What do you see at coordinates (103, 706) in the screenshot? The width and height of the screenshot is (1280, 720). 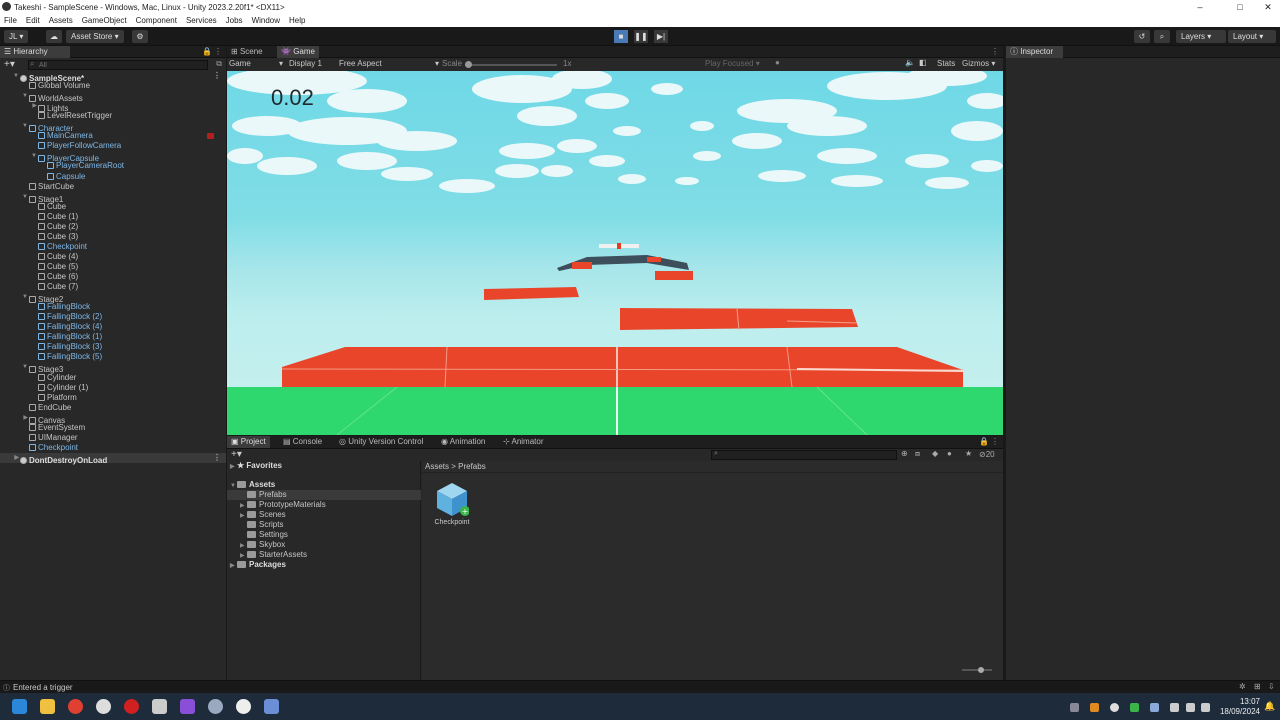 I see `unity-hub-icon` at bounding box center [103, 706].